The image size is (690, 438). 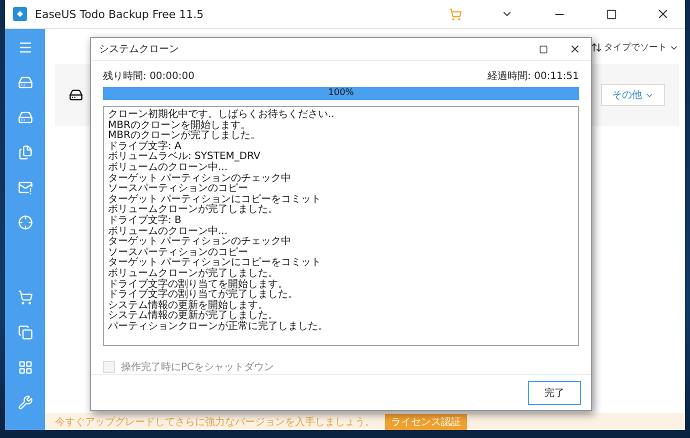 I want to click on log-line: ドライブ文字の割り当てを開始します。, so click(x=198, y=285).